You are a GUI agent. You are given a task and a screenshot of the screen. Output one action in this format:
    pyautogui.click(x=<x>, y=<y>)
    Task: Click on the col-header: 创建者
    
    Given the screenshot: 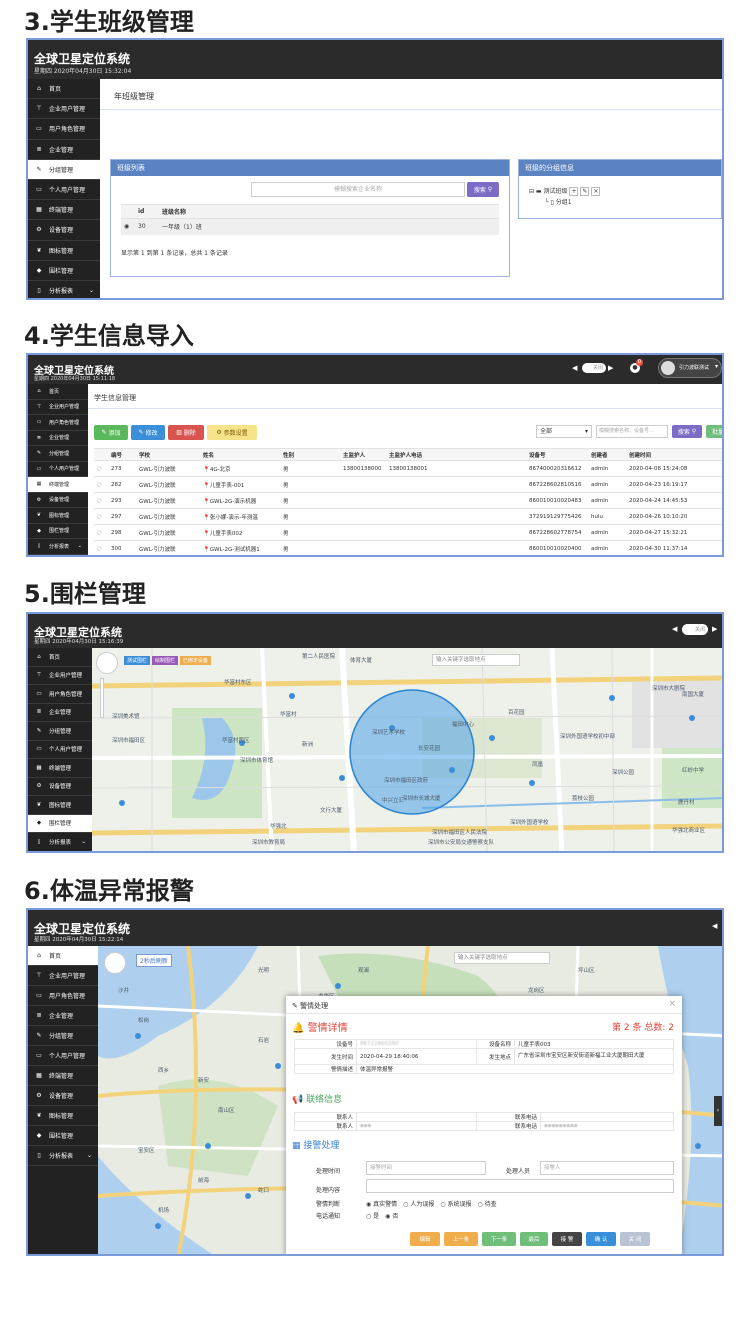 What is the action you would take?
    pyautogui.click(x=607, y=454)
    